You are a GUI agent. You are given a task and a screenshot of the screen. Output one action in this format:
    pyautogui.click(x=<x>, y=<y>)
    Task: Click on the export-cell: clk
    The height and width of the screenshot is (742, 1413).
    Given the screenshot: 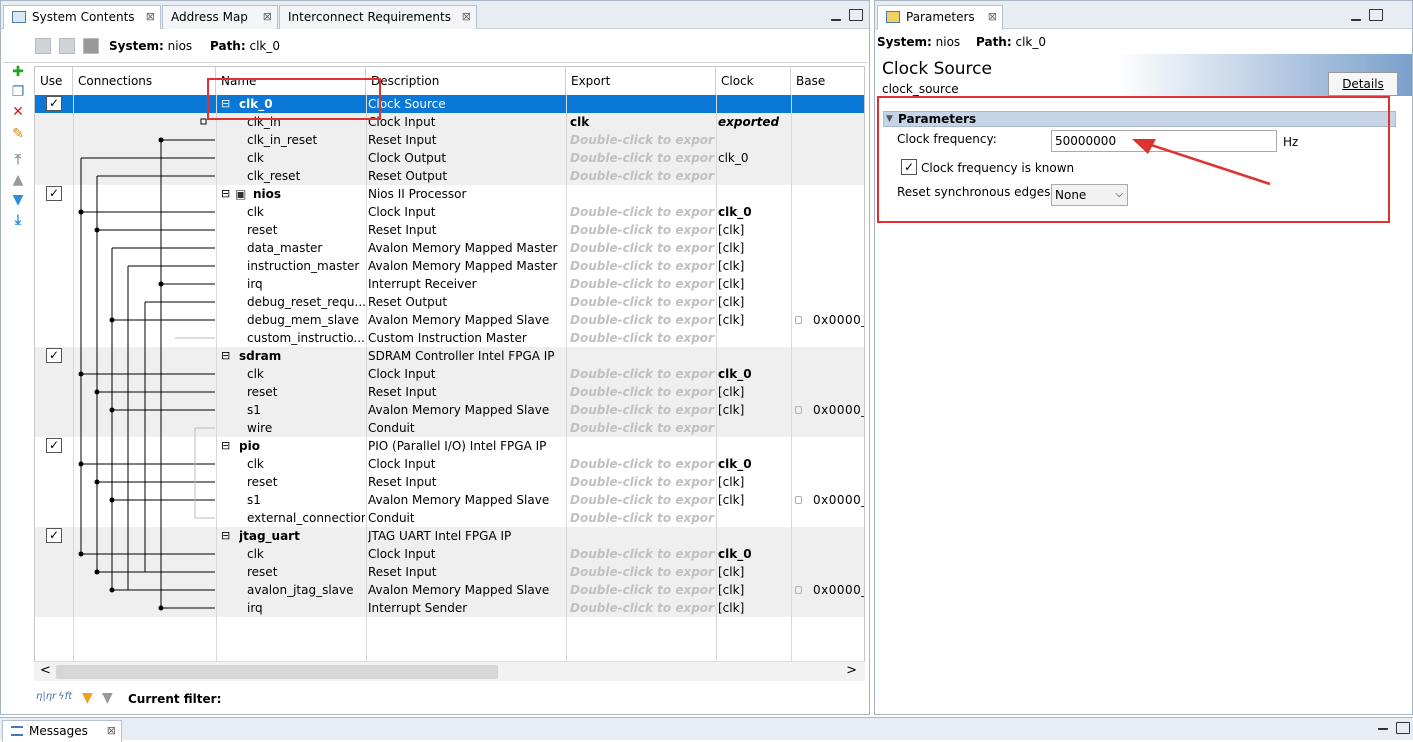 What is the action you would take?
    pyautogui.click(x=642, y=122)
    